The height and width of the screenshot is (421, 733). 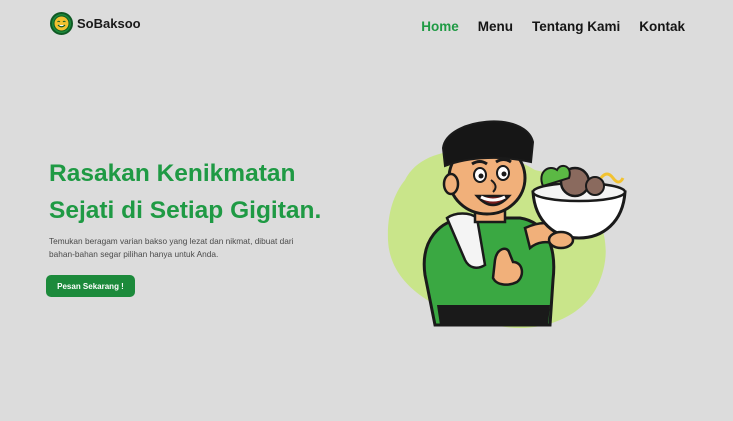 What do you see at coordinates (172, 173) in the screenshot?
I see `hero-title-line-1: Rasakan Kenikmatan` at bounding box center [172, 173].